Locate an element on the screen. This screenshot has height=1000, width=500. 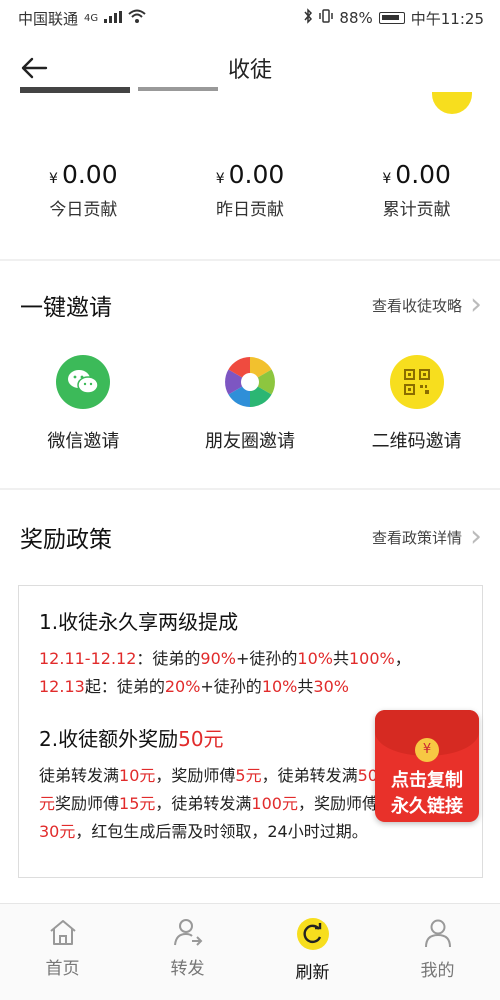
policy-line: 12.13起：徒弟的20%+徒孙的10%共30% is located at coordinates (194, 686).